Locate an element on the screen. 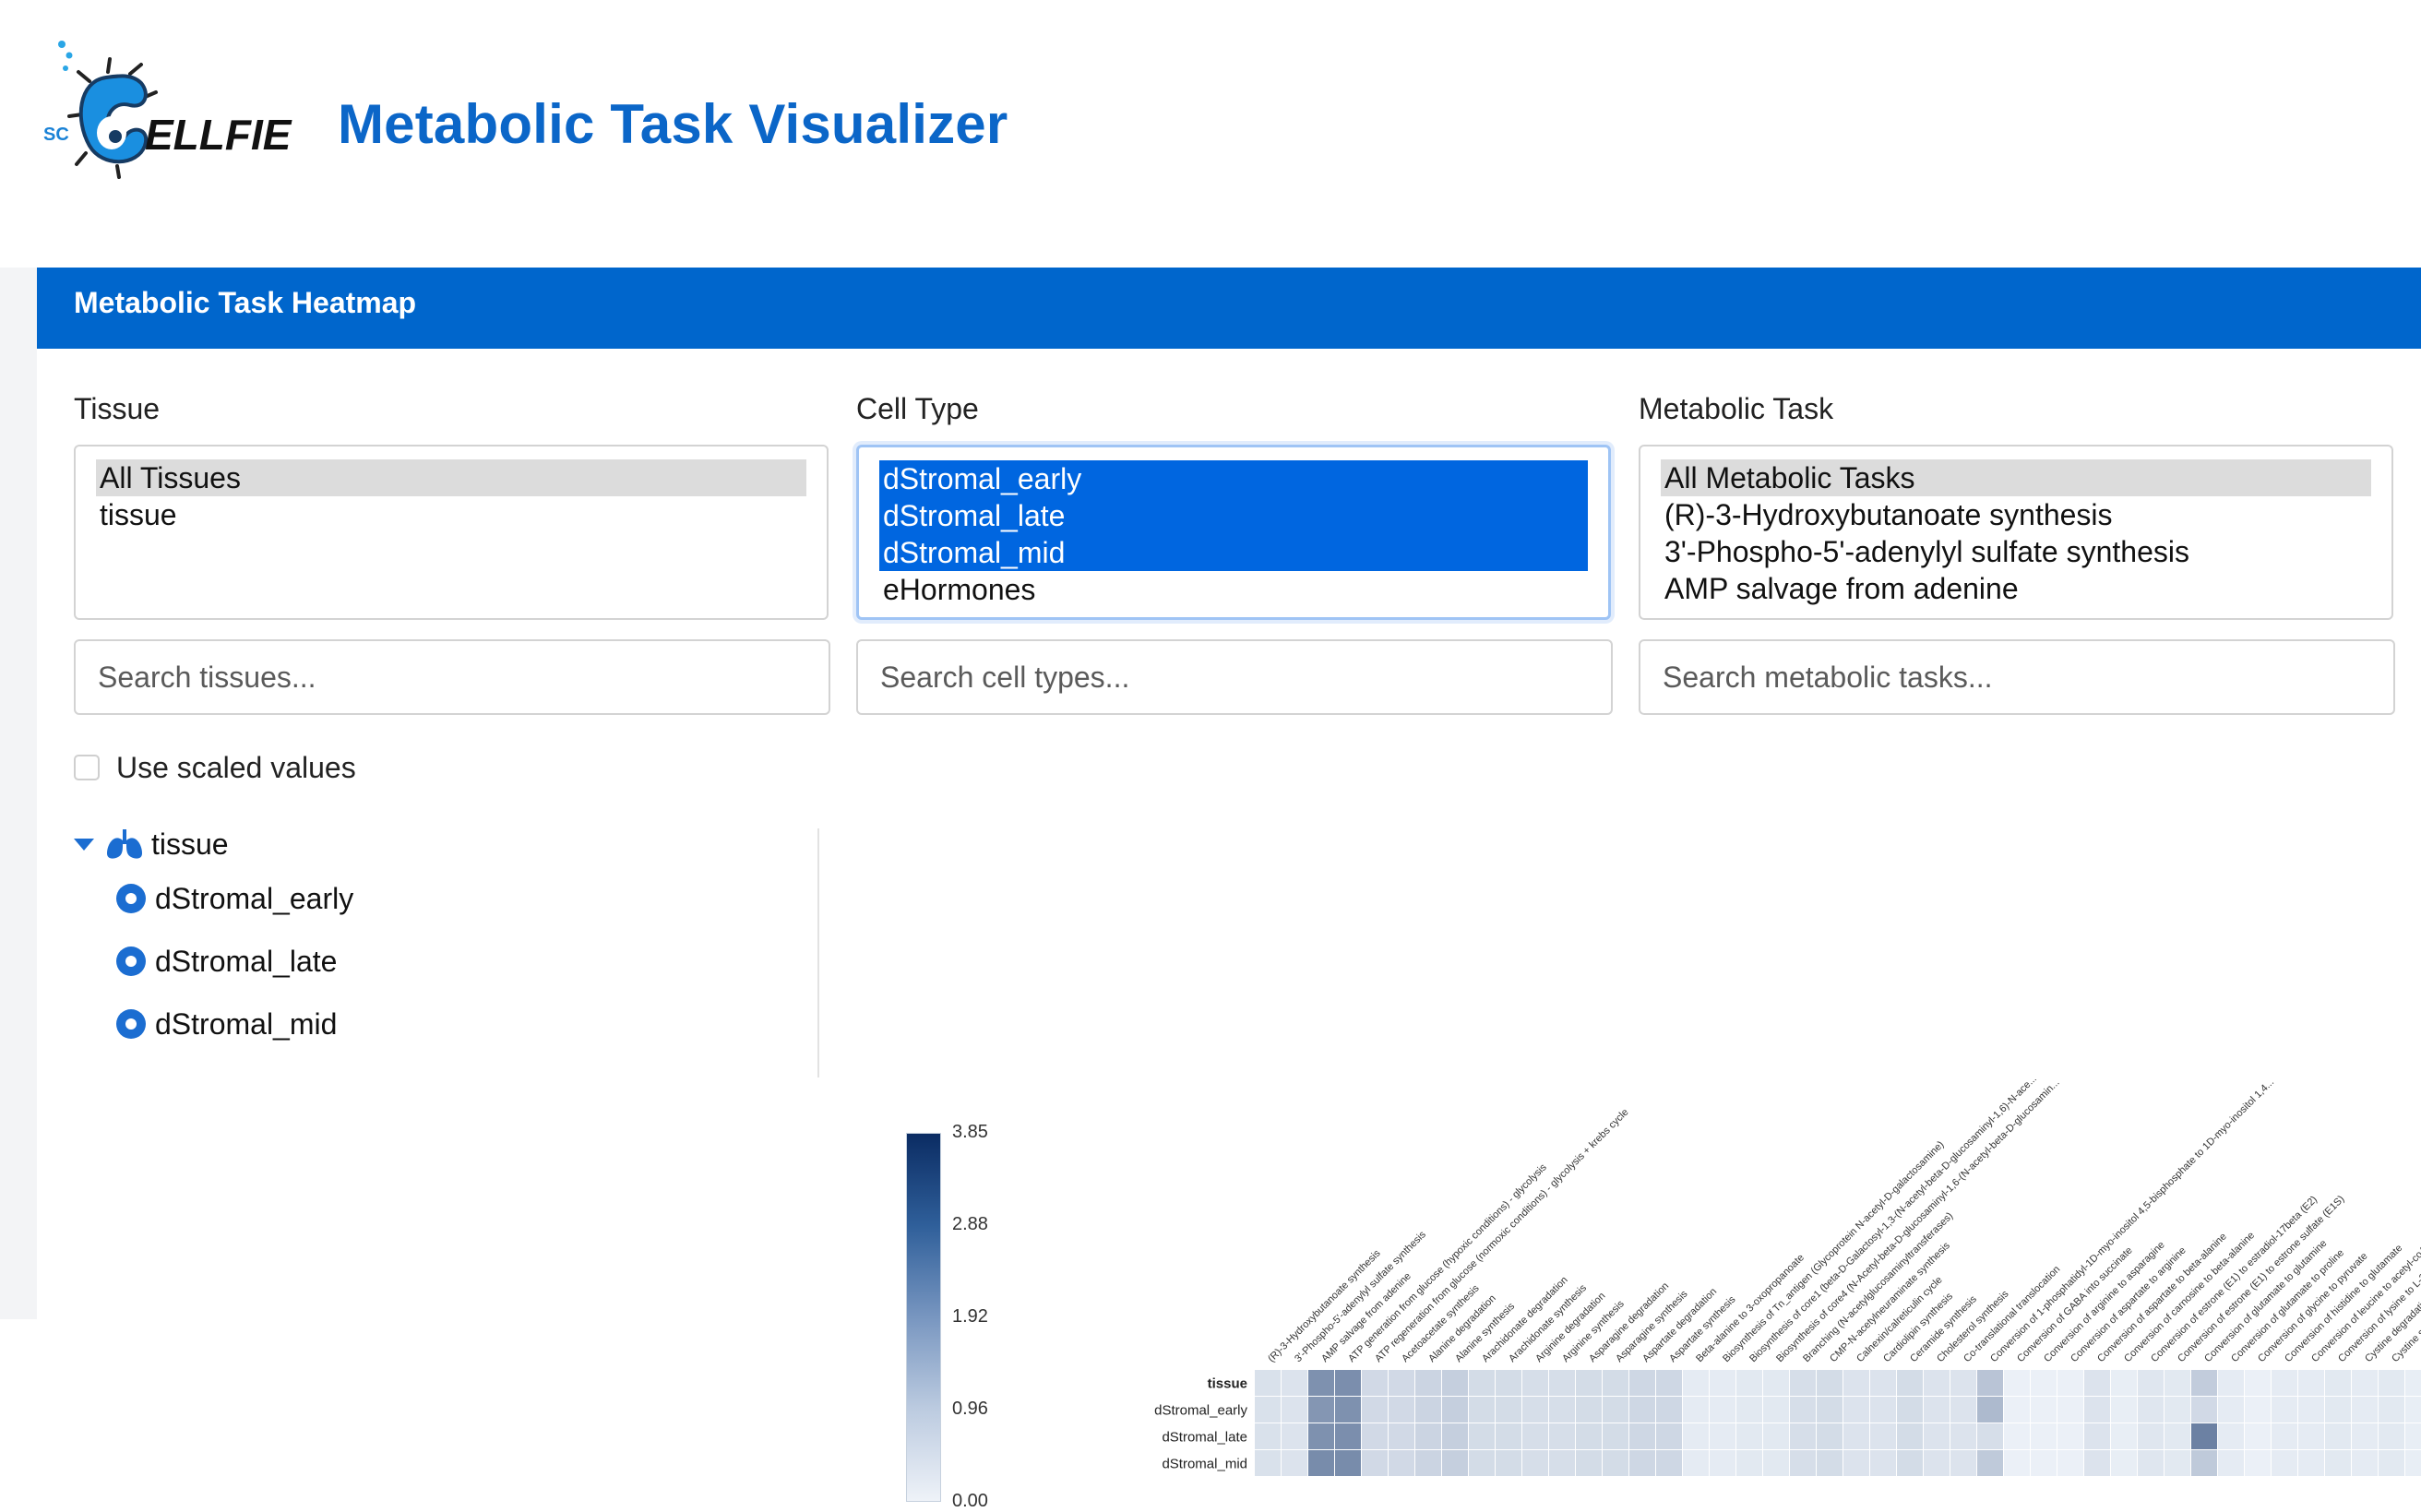 Image resolution: width=2421 pixels, height=1512 pixels. tree-item: dStromal_early is located at coordinates (461, 898).